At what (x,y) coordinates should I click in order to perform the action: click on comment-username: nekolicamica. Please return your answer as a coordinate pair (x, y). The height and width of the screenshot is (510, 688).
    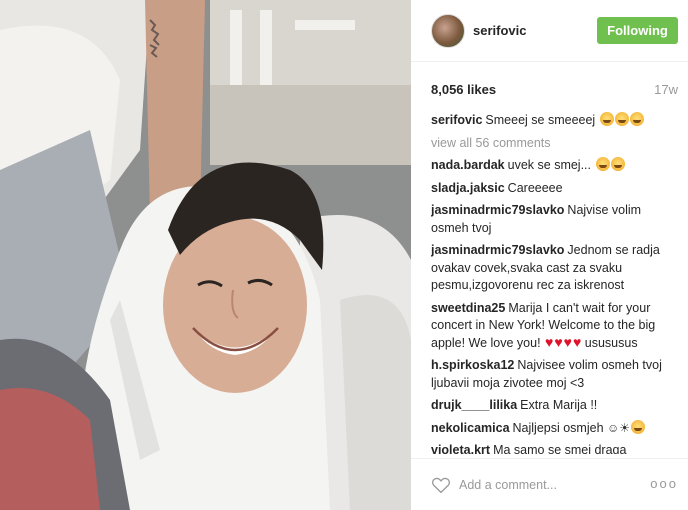
    Looking at the image, I should click on (470, 428).